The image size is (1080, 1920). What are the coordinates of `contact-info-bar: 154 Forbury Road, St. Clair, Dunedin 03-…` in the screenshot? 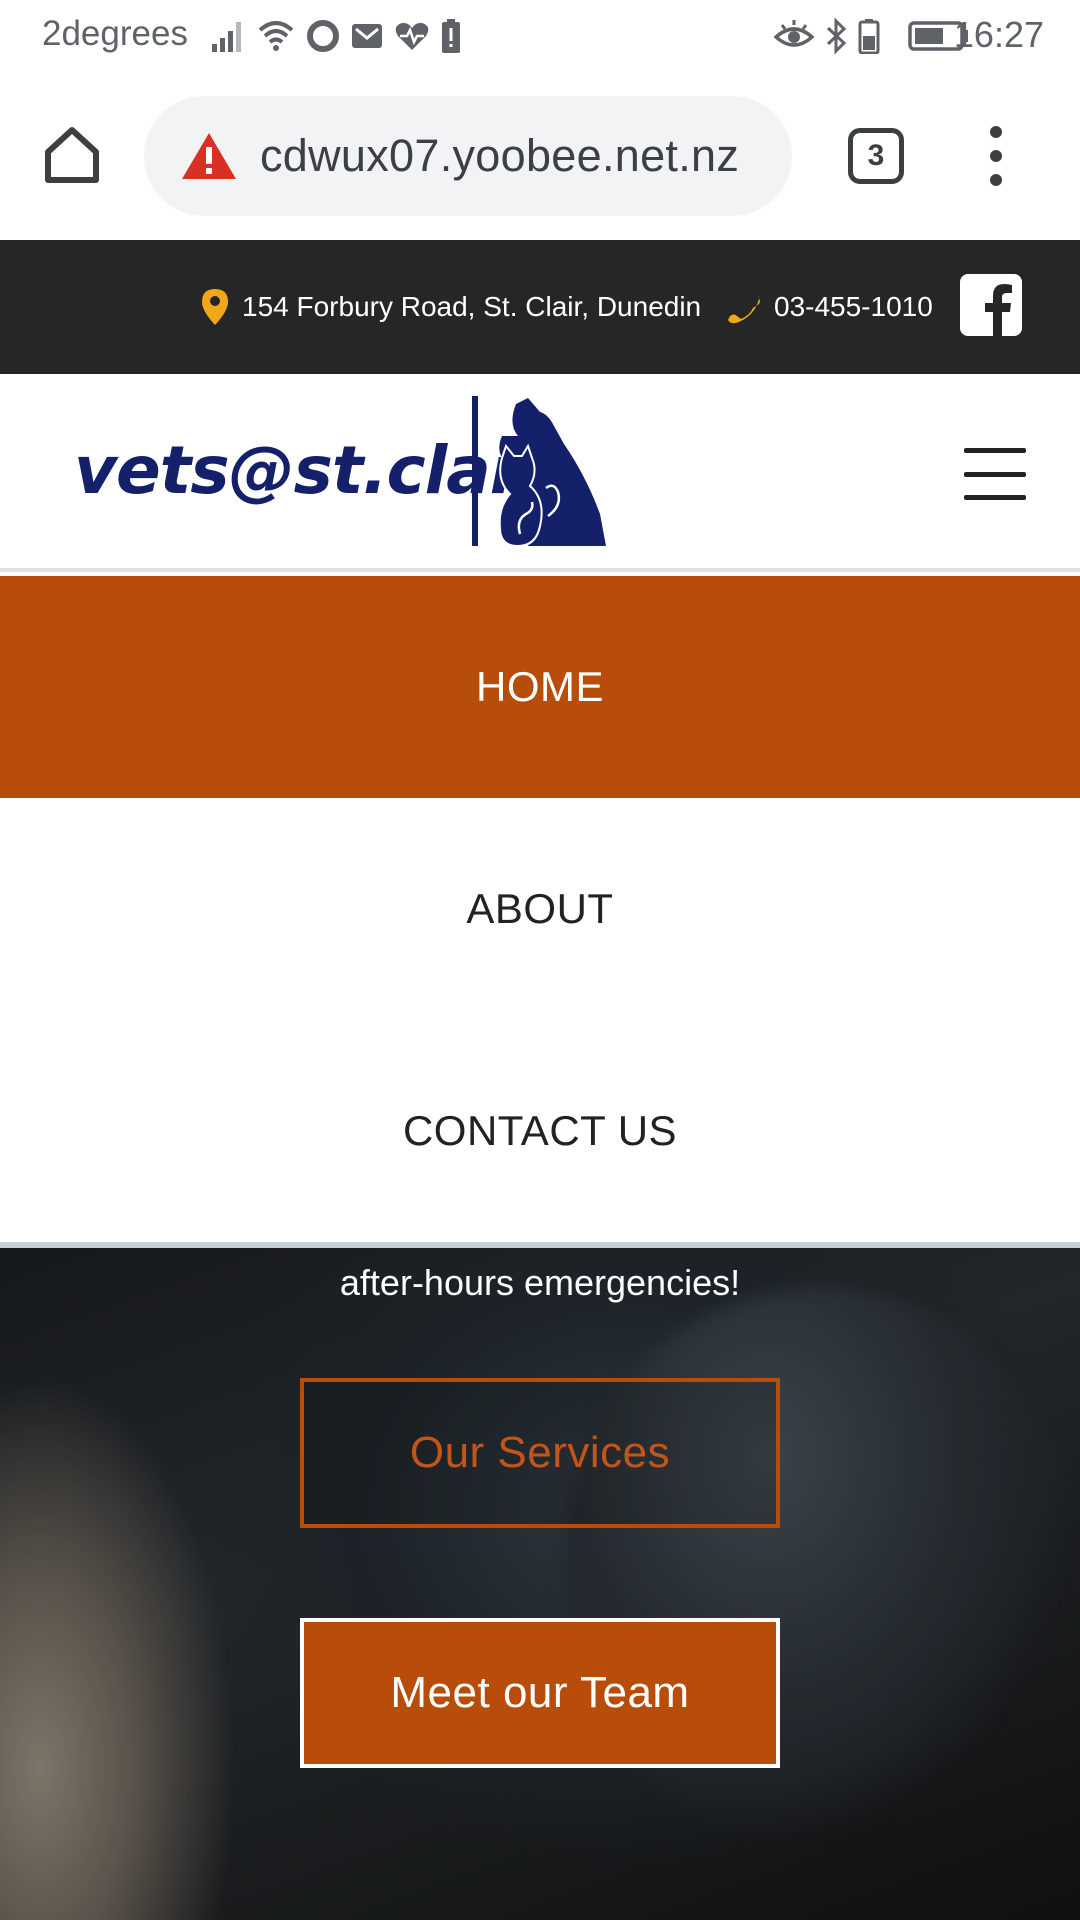 It's located at (540, 307).